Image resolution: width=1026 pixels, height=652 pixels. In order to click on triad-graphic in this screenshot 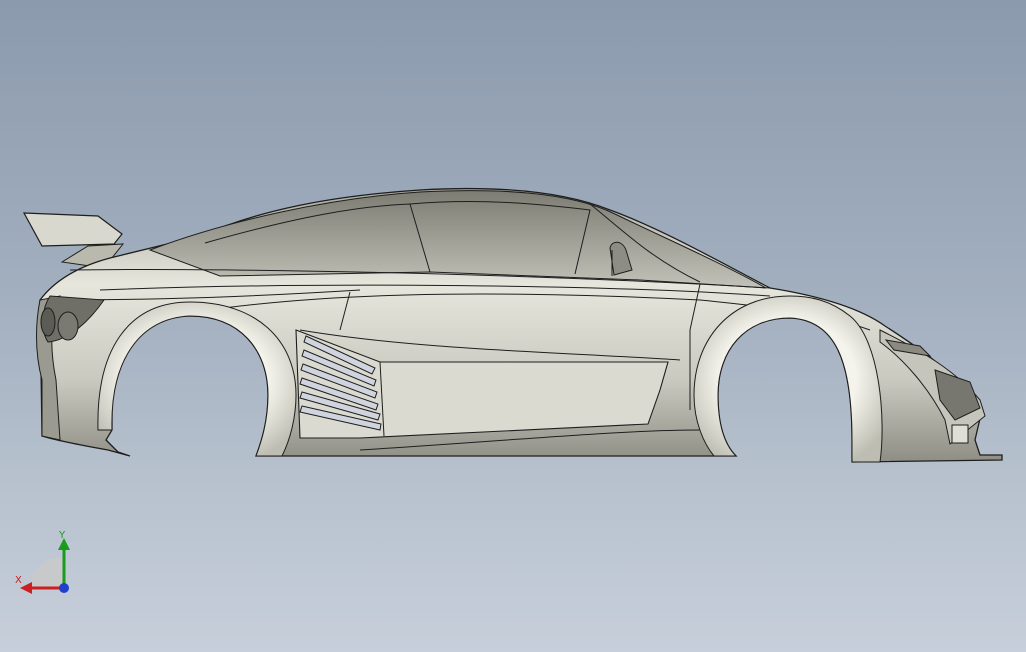, I will do `click(45, 566)`.